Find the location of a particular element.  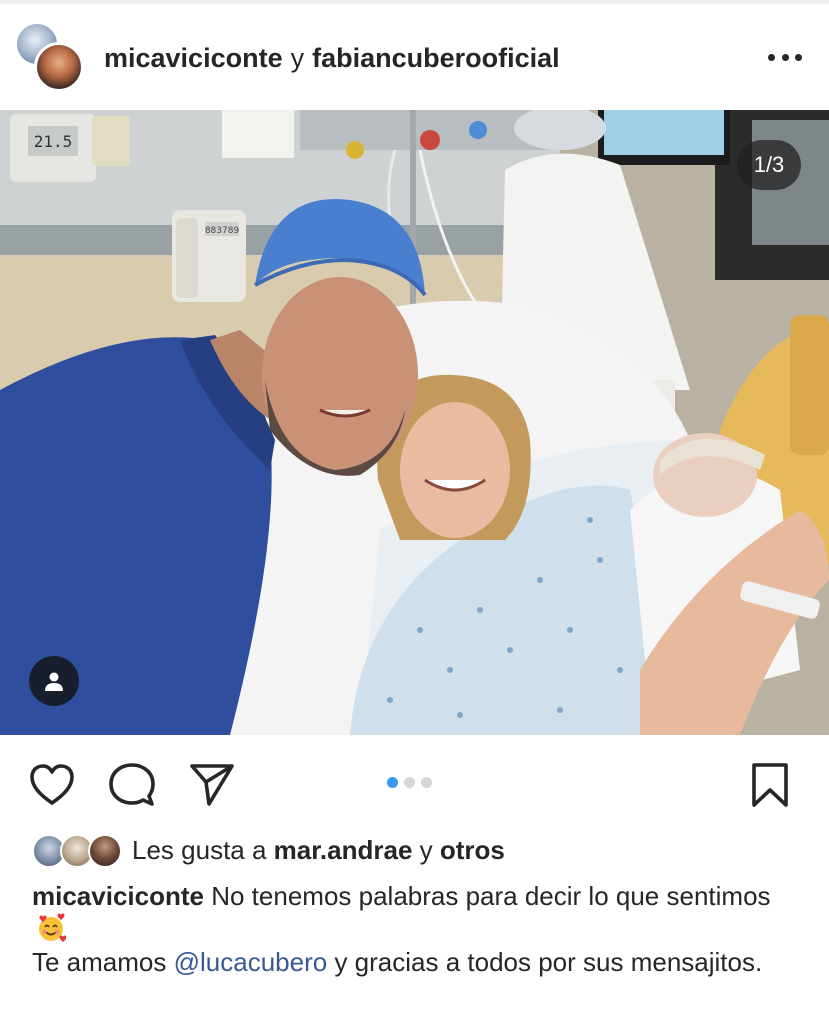

liker-username: mar.andrae is located at coordinates (343, 850).